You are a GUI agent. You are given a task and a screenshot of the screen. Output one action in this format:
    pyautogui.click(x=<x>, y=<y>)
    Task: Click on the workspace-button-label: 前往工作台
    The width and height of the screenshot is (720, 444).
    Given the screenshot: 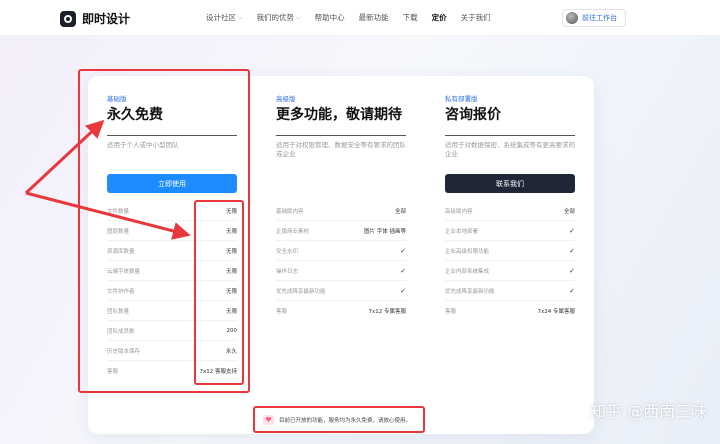 What is the action you would take?
    pyautogui.click(x=599, y=18)
    